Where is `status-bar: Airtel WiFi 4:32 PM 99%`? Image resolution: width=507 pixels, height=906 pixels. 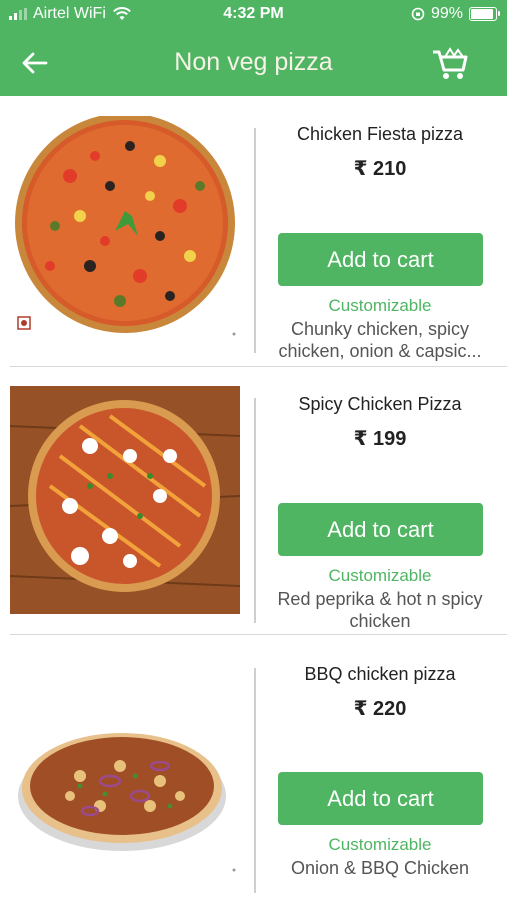 status-bar: Airtel WiFi 4:32 PM 99% is located at coordinates (253, 15).